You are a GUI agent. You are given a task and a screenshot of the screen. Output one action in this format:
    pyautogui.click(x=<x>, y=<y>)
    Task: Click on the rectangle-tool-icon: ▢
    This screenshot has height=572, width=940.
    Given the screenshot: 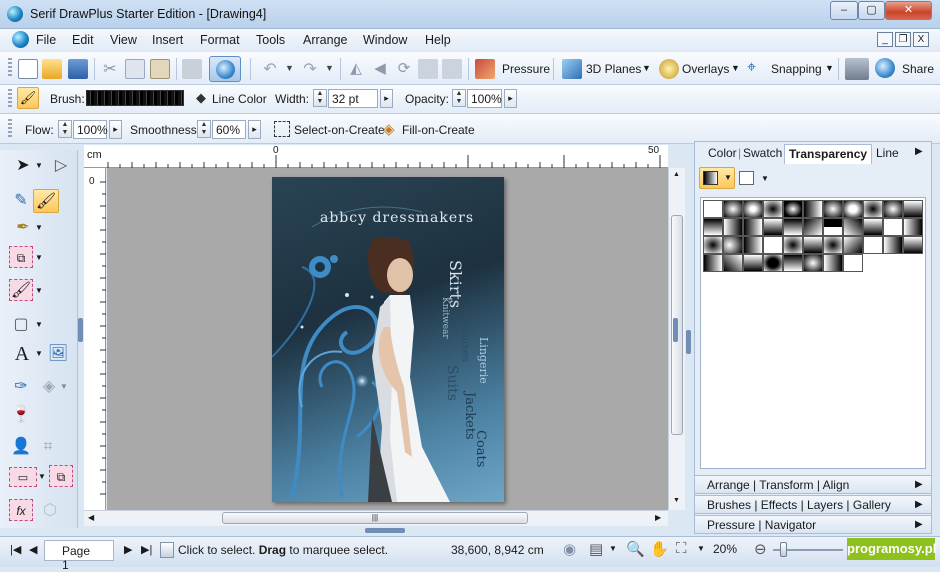 What is the action you would take?
    pyautogui.click(x=21, y=325)
    